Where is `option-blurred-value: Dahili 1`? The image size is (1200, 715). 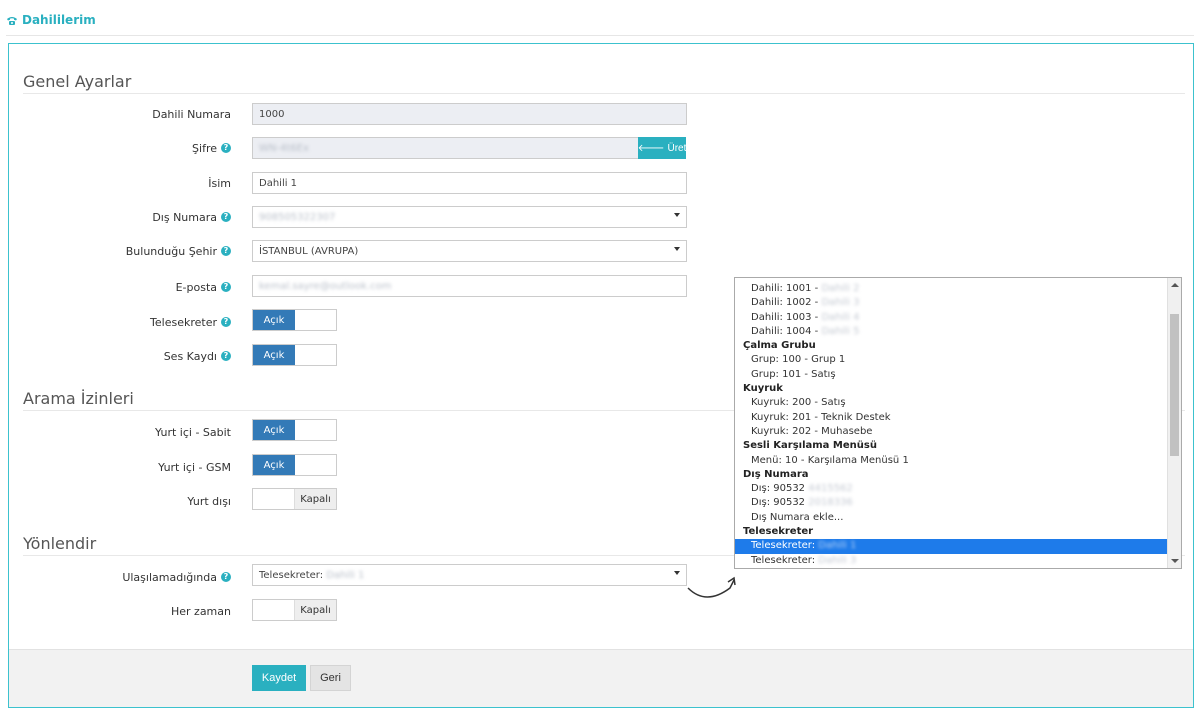
option-blurred-value: Dahili 1 is located at coordinates (837, 546).